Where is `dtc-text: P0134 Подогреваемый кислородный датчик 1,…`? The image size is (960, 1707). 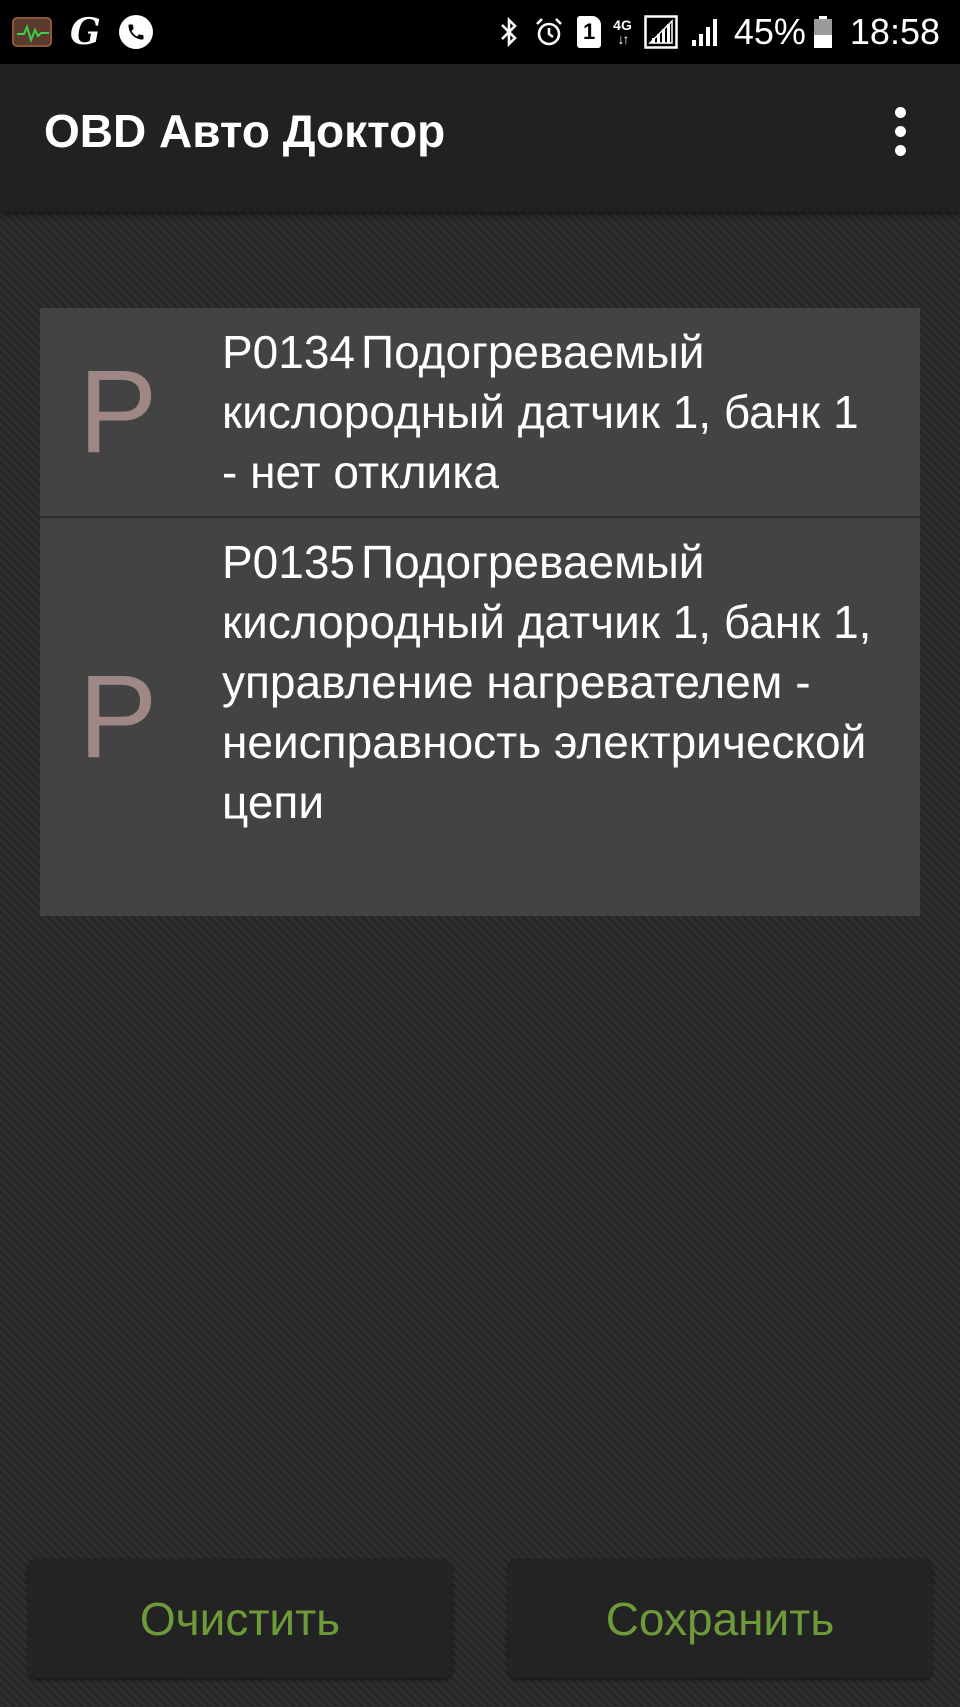
dtc-text: P0134 Подогреваемый кислородный датчик 1,… is located at coordinates (571, 412).